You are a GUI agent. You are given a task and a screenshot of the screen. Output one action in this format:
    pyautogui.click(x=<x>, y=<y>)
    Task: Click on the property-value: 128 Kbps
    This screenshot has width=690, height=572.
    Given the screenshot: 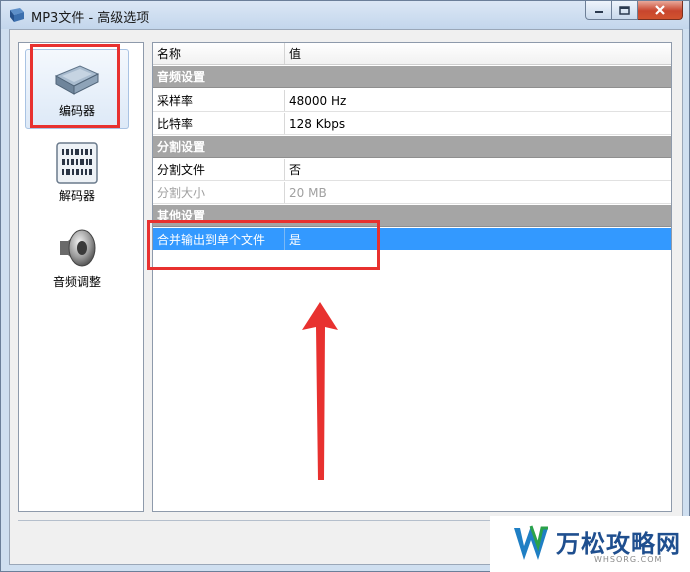 What is the action you would take?
    pyautogui.click(x=315, y=123)
    